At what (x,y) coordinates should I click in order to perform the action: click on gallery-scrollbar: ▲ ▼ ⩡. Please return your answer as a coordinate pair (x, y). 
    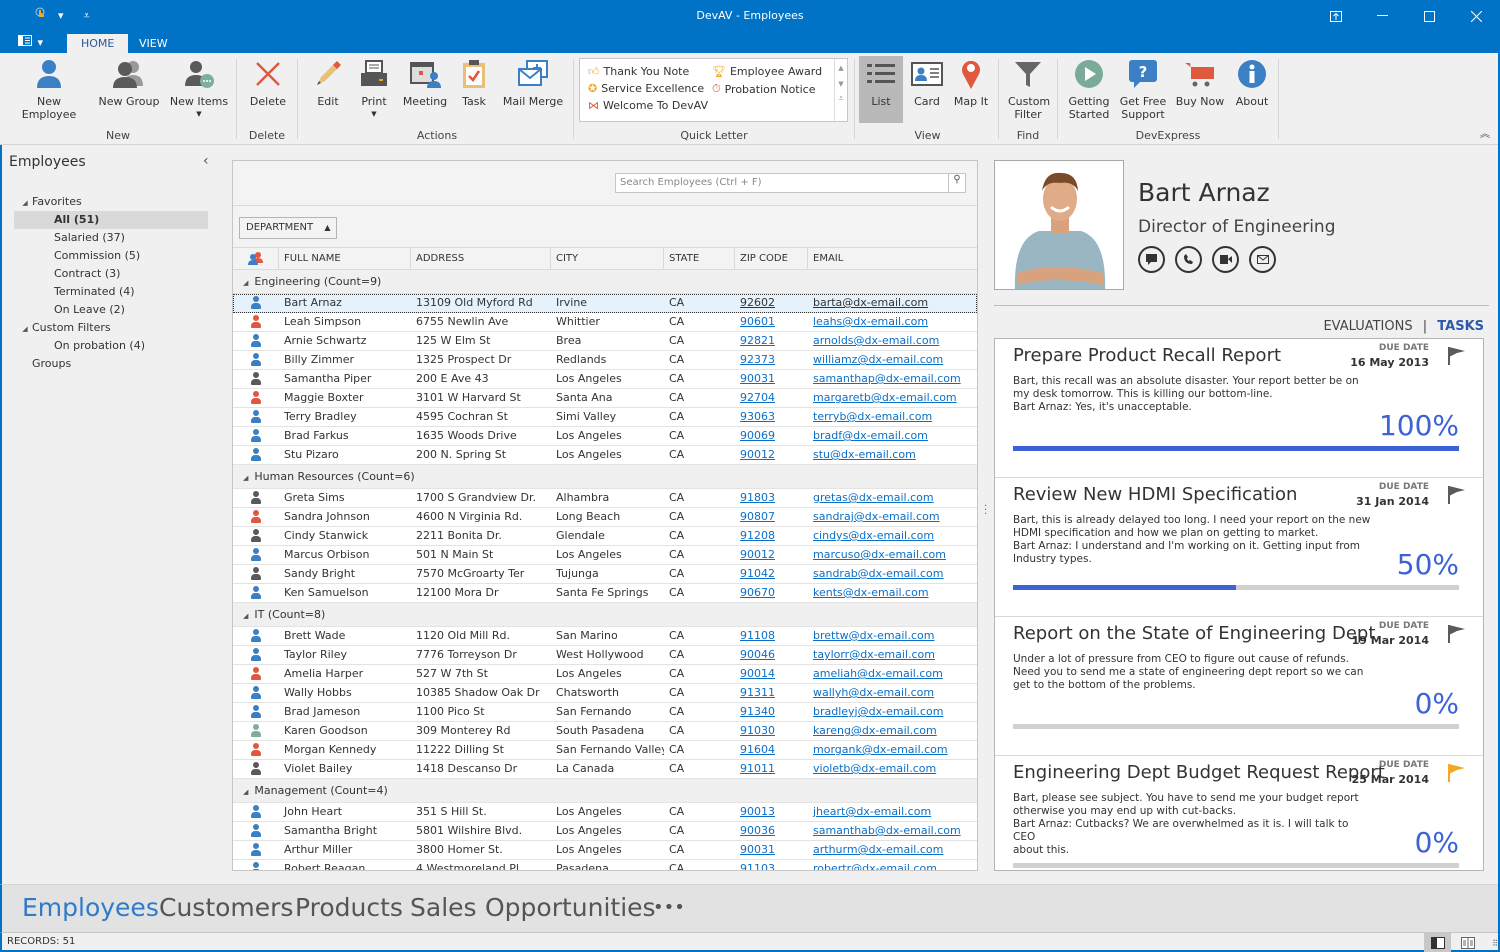
    Looking at the image, I should click on (840, 90).